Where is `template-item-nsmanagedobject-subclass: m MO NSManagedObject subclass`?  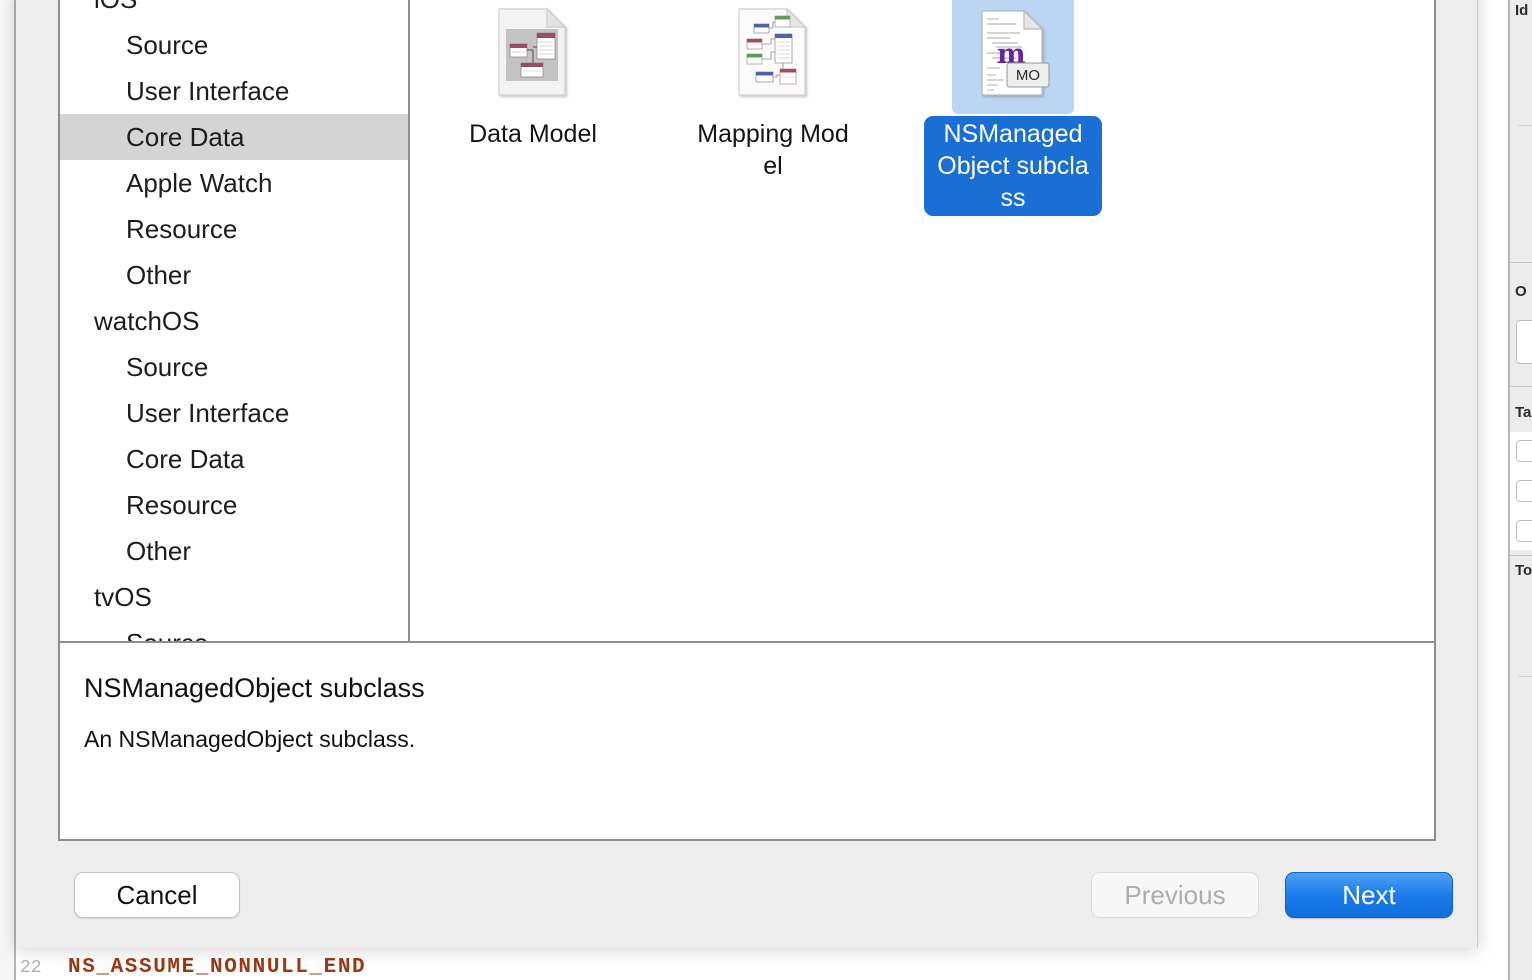
template-item-nsmanagedobject-subclass: m MO NSManagedObject subclass is located at coordinates (1013, 108).